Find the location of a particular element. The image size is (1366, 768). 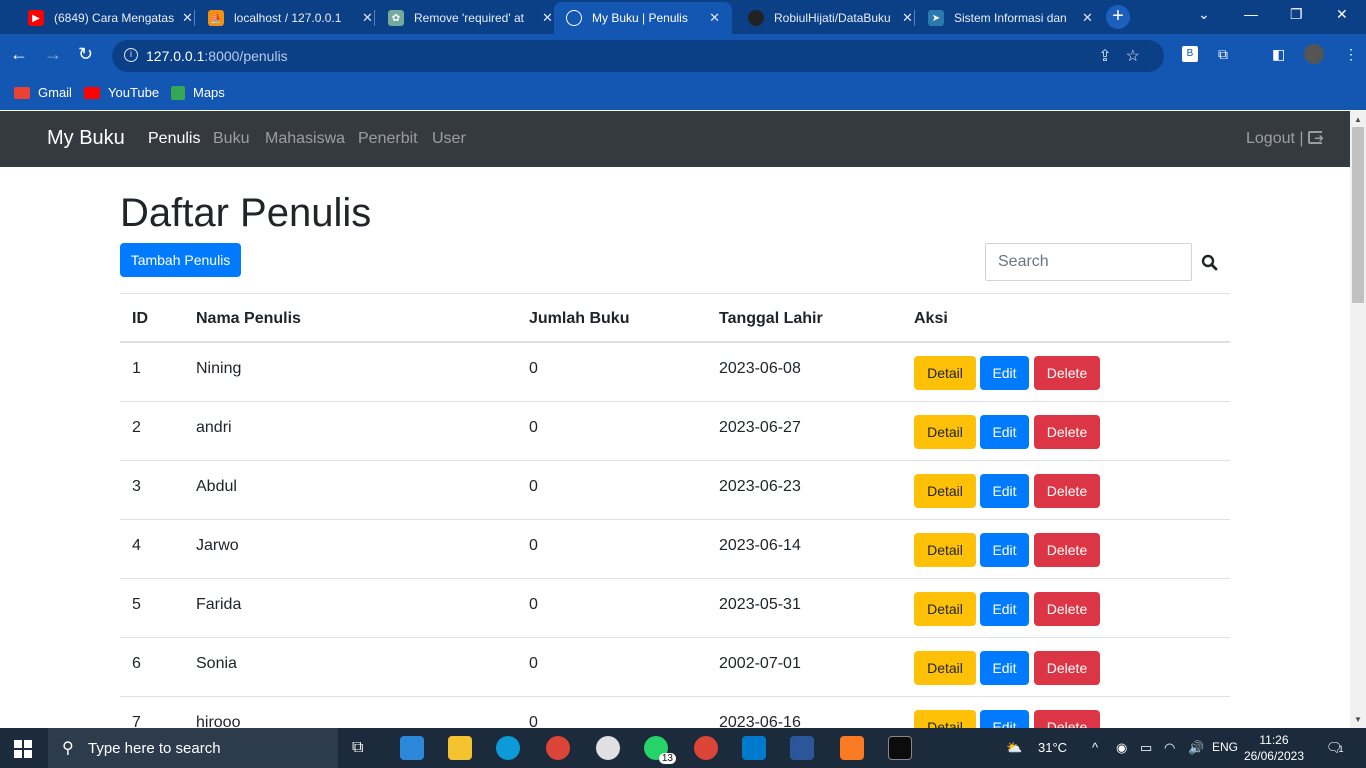

reload-icon: ↻ is located at coordinates (85, 54).